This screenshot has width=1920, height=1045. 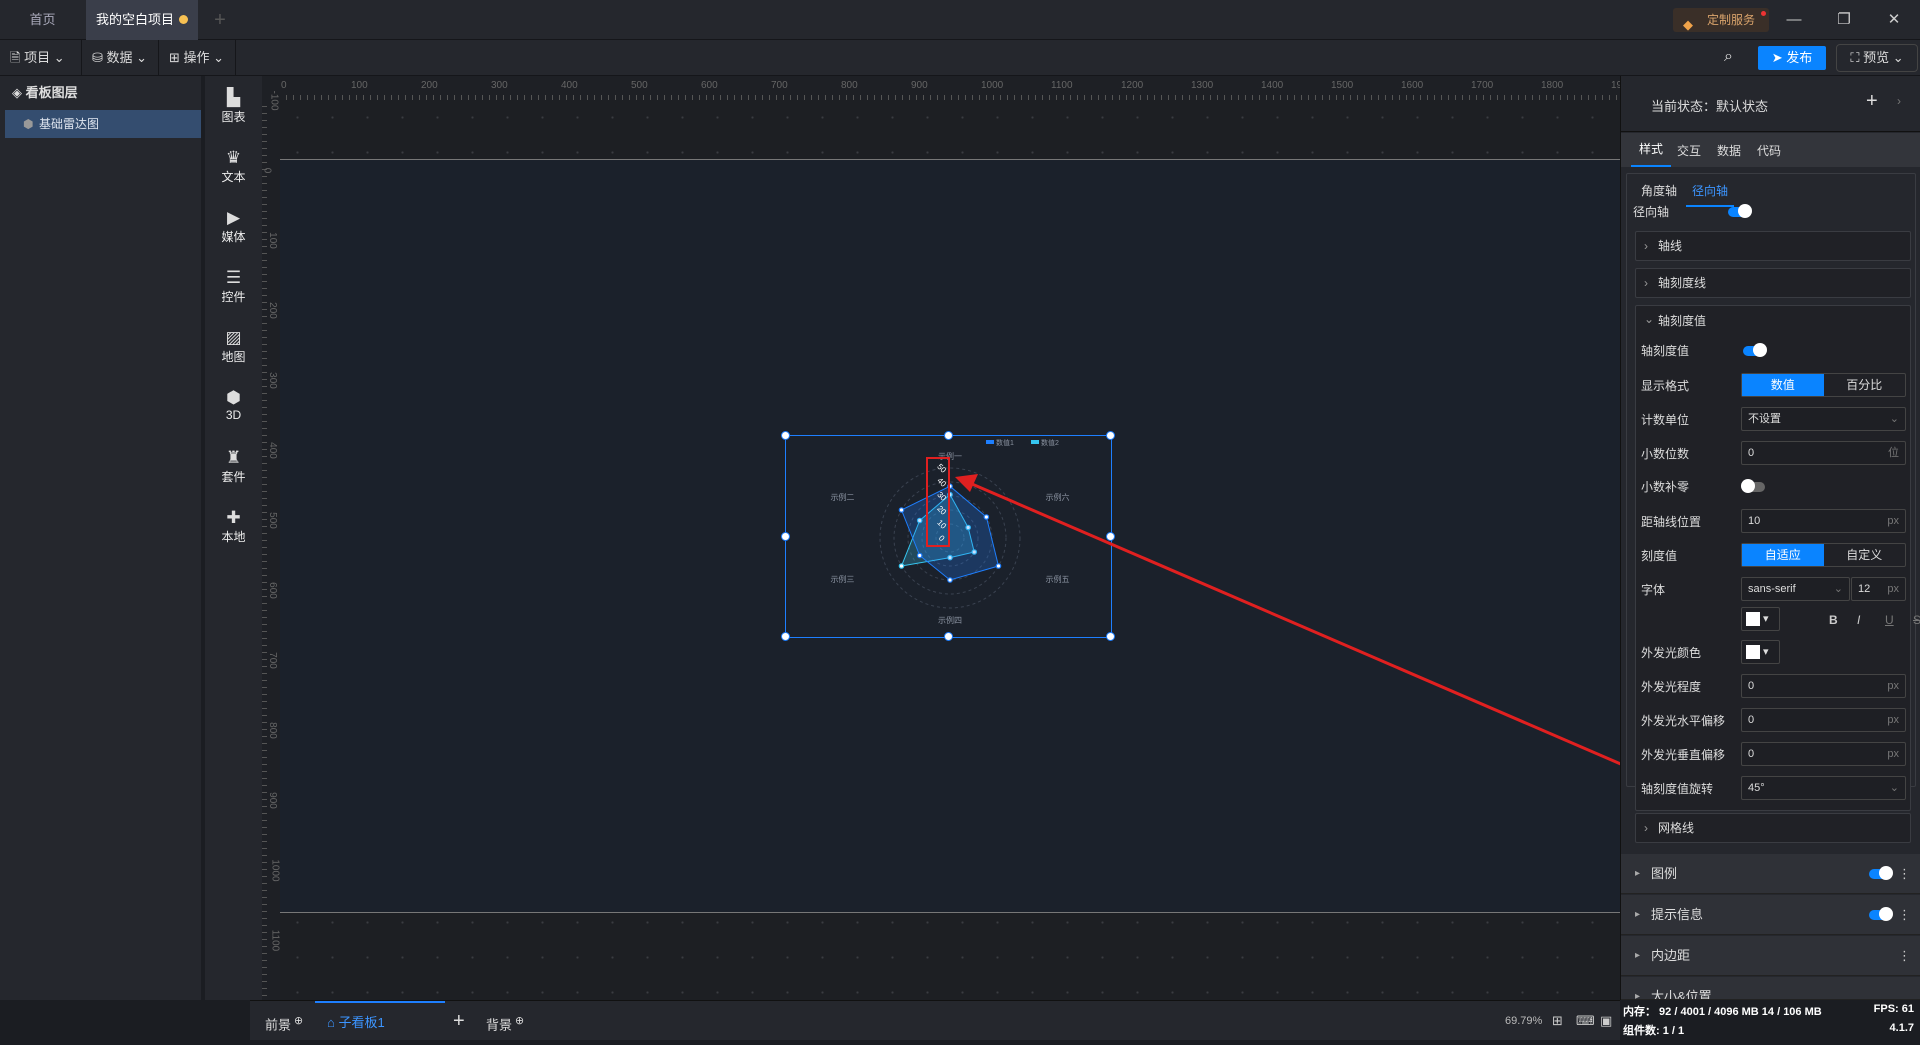 What do you see at coordinates (992, 85) in the screenshot?
I see `ruler-label: 1000` at bounding box center [992, 85].